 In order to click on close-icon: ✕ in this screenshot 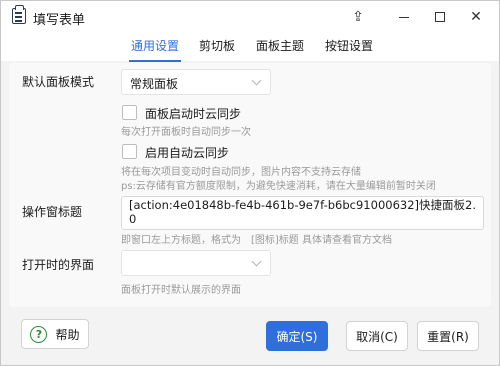, I will do `click(476, 17)`.